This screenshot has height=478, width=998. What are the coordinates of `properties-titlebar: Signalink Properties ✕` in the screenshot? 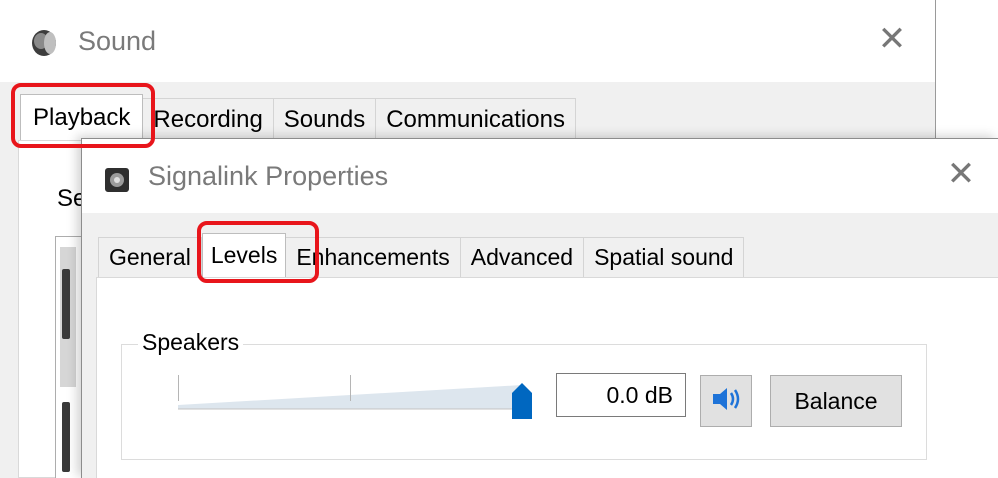 It's located at (540, 176).